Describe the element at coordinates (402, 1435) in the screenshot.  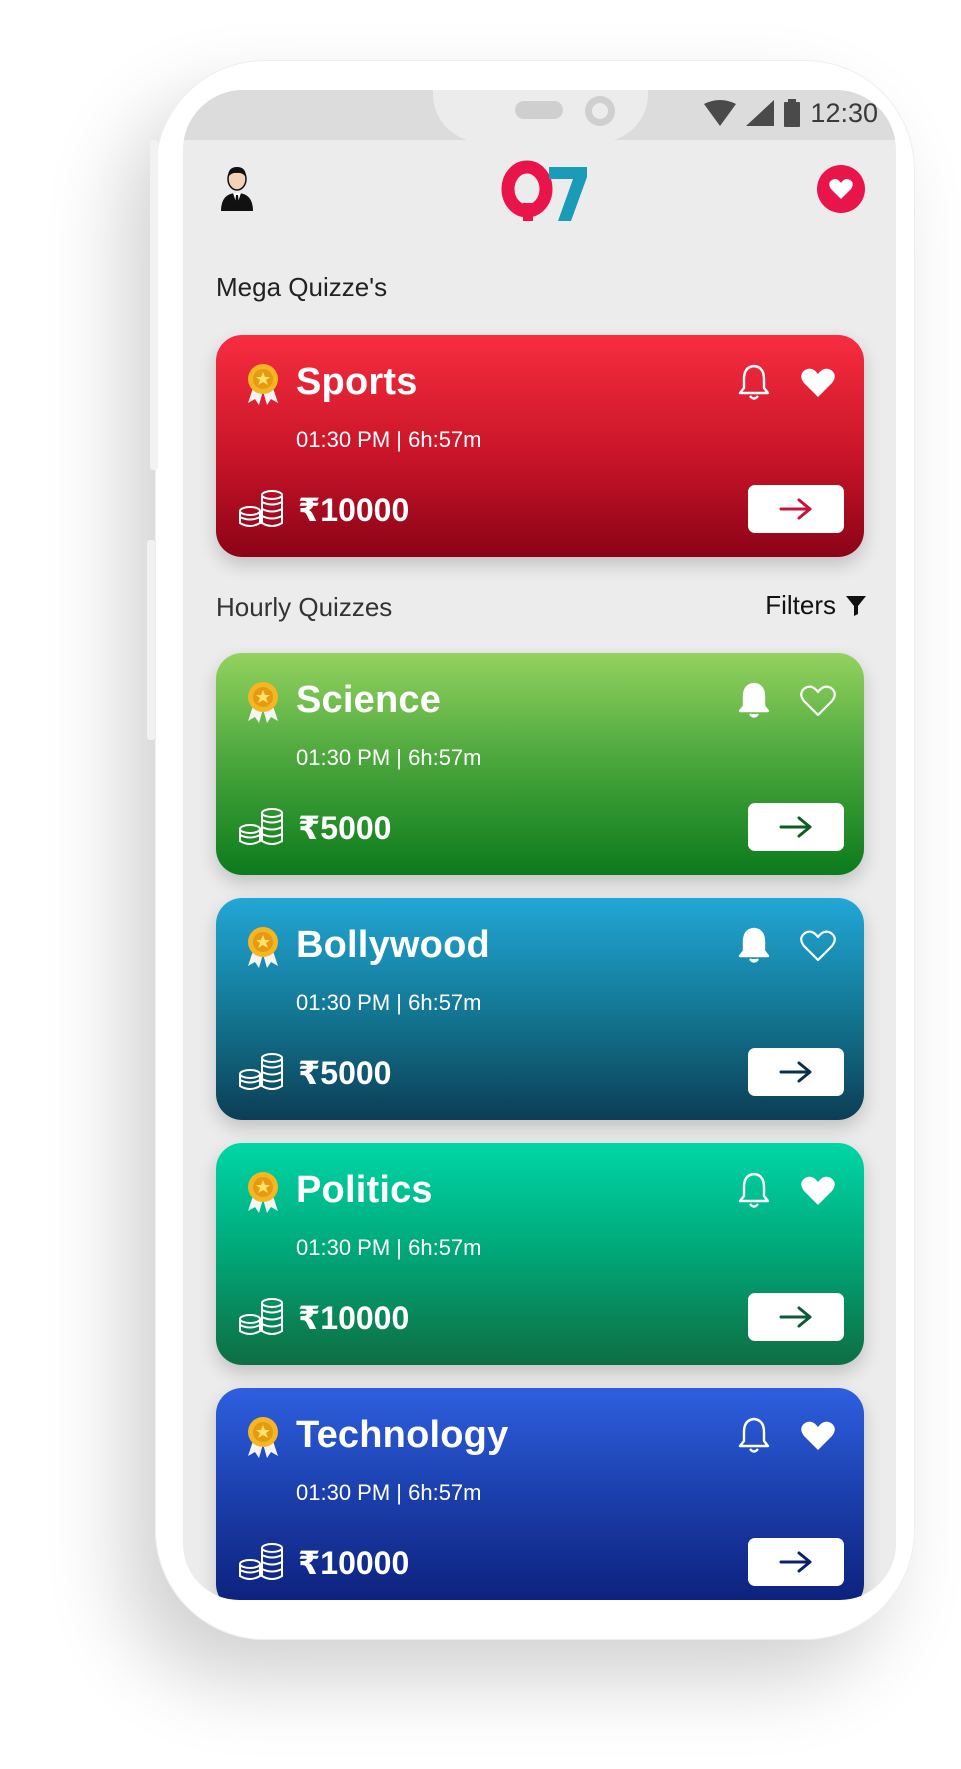
I see `quiz-name: Technology` at that location.